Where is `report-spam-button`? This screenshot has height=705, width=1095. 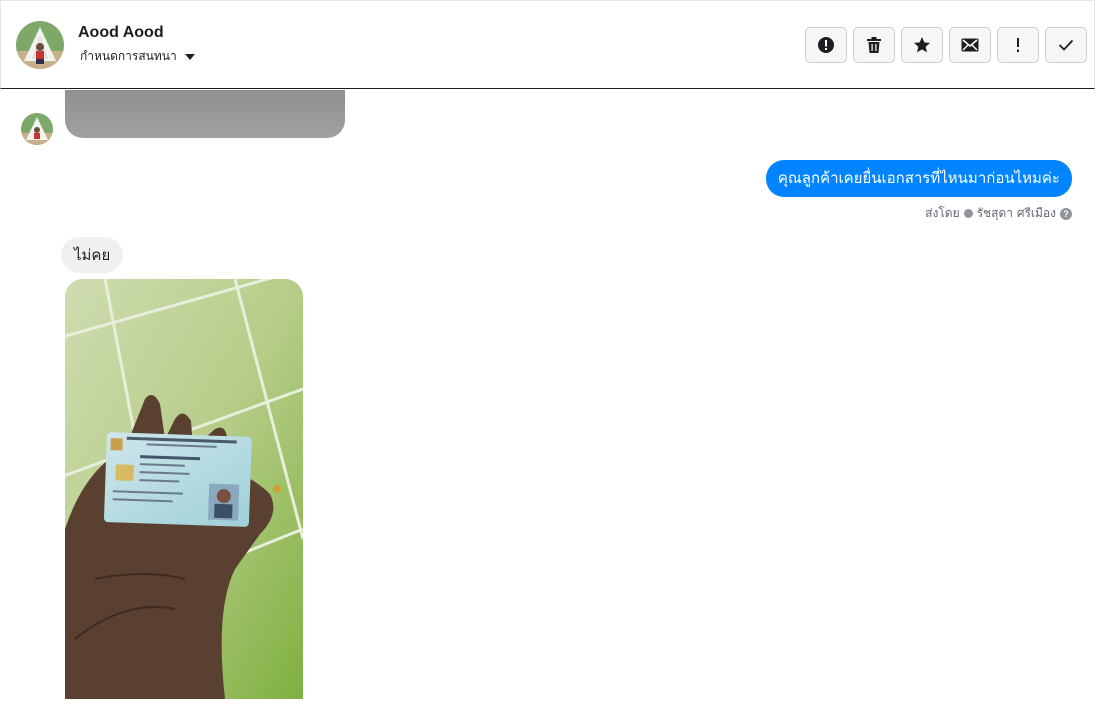
report-spam-button is located at coordinates (826, 45).